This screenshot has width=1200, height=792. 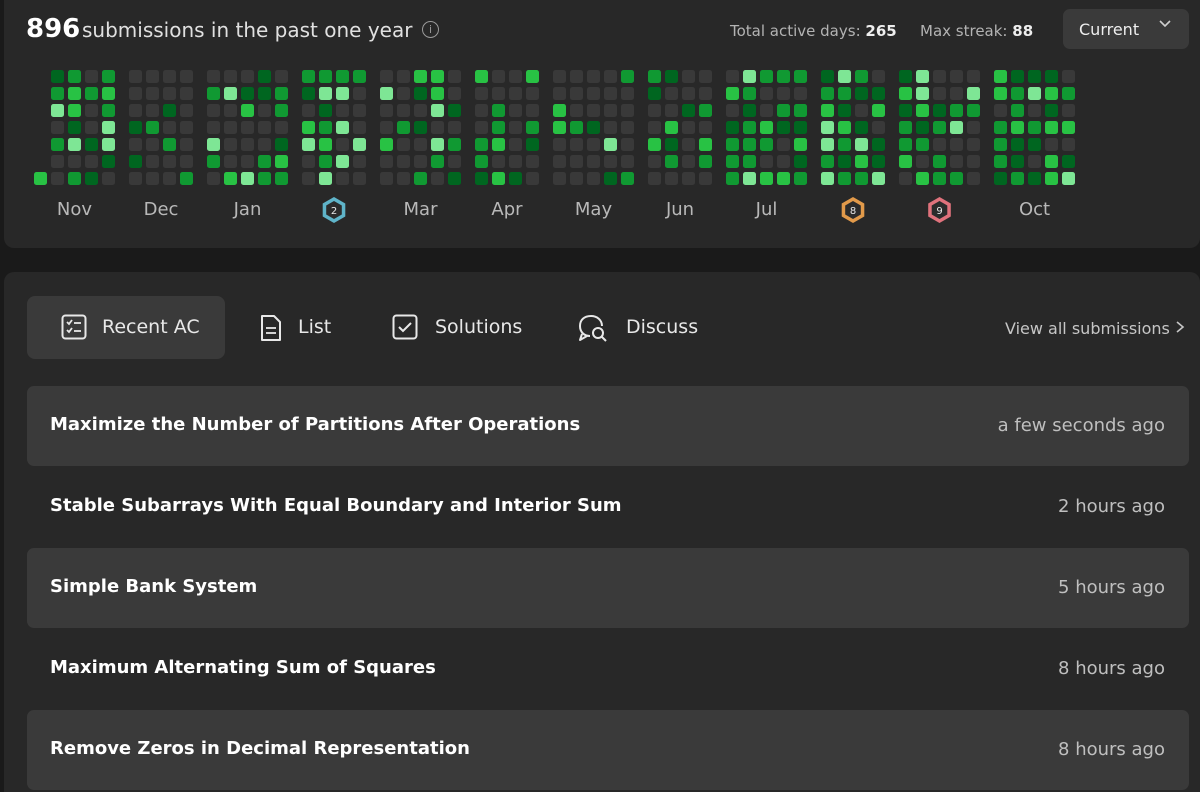 What do you see at coordinates (459, 327) in the screenshot?
I see `tab-solutions: Solutions` at bounding box center [459, 327].